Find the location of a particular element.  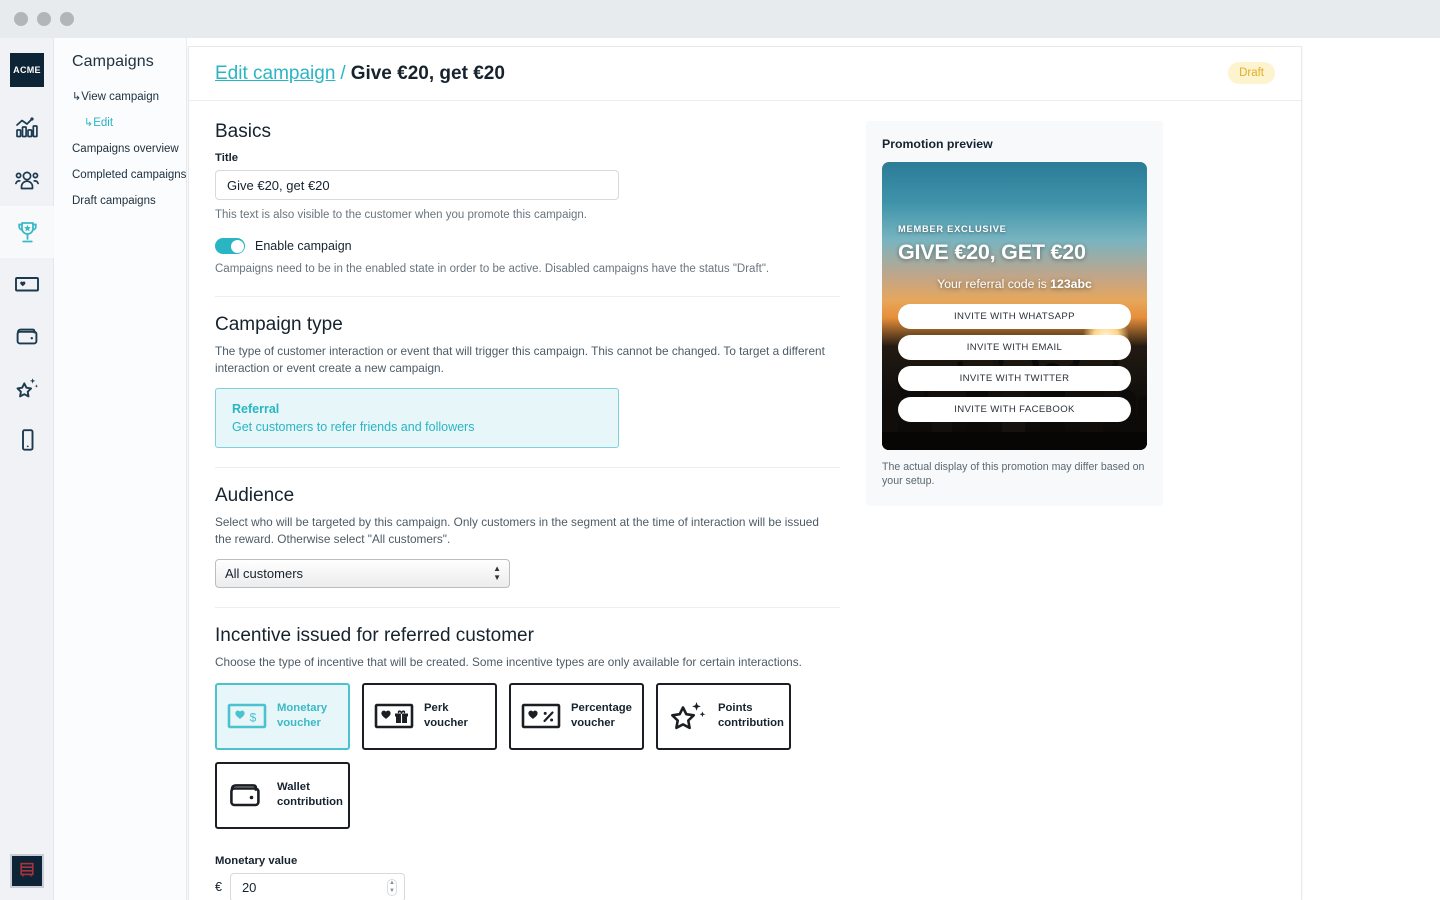

percentage-voucher-icon is located at coordinates (541, 716).